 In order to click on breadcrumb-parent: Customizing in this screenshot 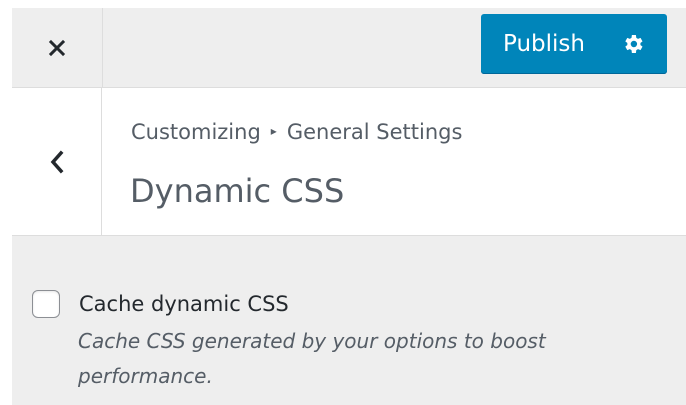, I will do `click(196, 132)`.